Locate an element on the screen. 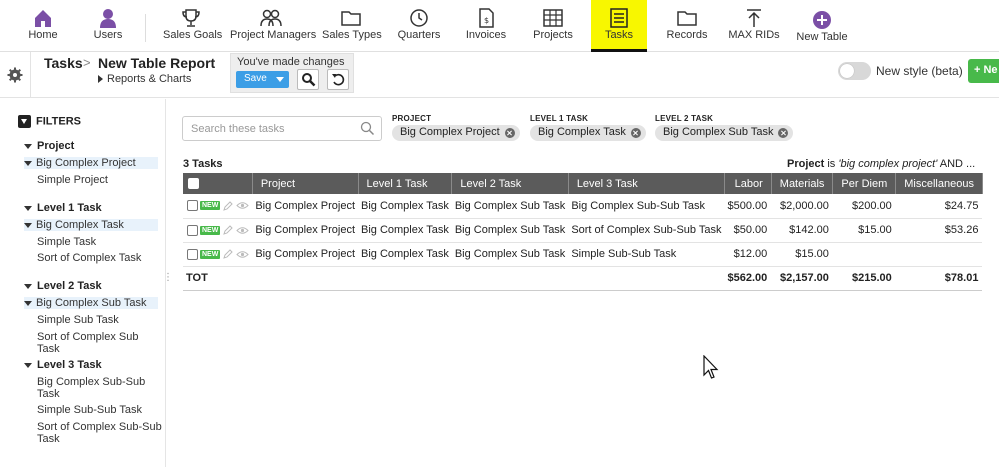 Image resolution: width=999 pixels, height=467 pixels. nav-label: Tasks is located at coordinates (619, 35).